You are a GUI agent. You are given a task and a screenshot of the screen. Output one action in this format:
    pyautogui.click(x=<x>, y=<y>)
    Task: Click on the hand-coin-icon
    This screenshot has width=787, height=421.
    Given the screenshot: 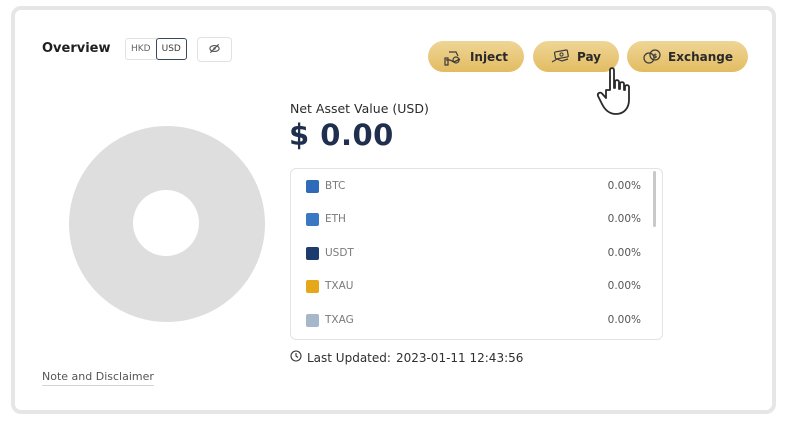 What is the action you would take?
    pyautogui.click(x=454, y=57)
    